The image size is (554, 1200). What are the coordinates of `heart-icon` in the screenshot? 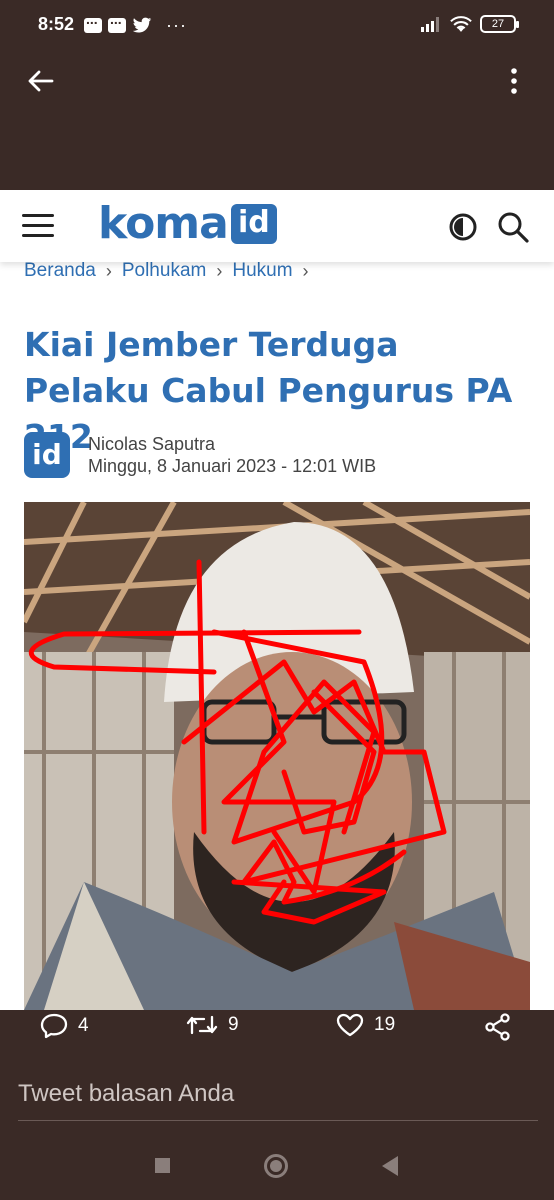 It's located at (350, 1025).